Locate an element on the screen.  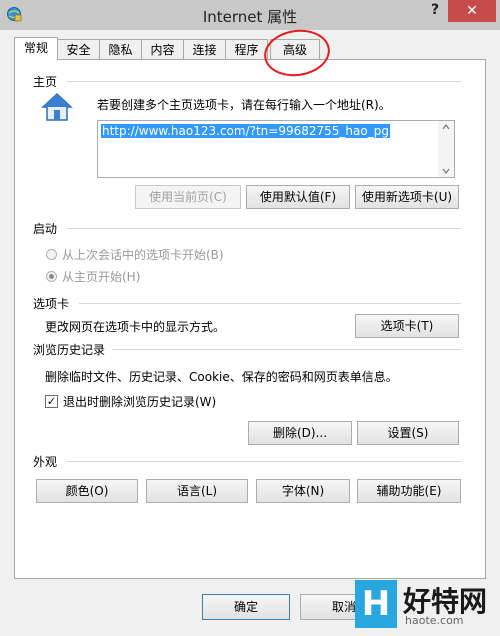
home-instruction: 若要创建多个主页选项卡，请在每行输入一个地址(R)。 is located at coordinates (244, 105).